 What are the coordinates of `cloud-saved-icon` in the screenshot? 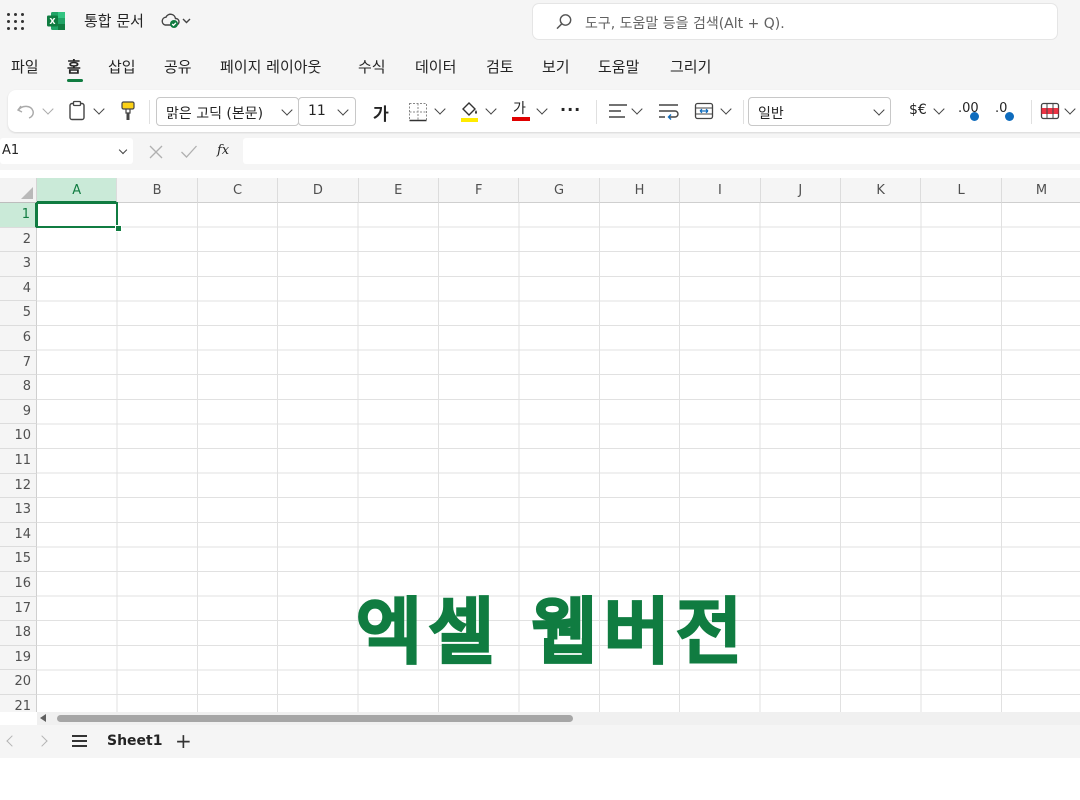 It's located at (176, 21).